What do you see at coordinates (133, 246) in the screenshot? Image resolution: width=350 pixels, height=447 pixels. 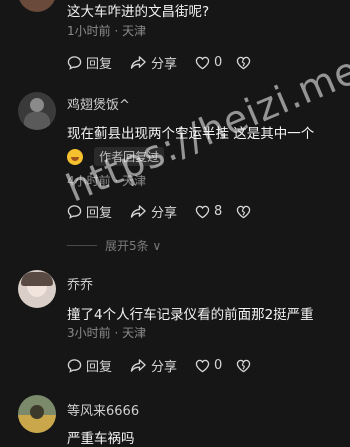 I see `expand-label: 展开5条 ∨` at bounding box center [133, 246].